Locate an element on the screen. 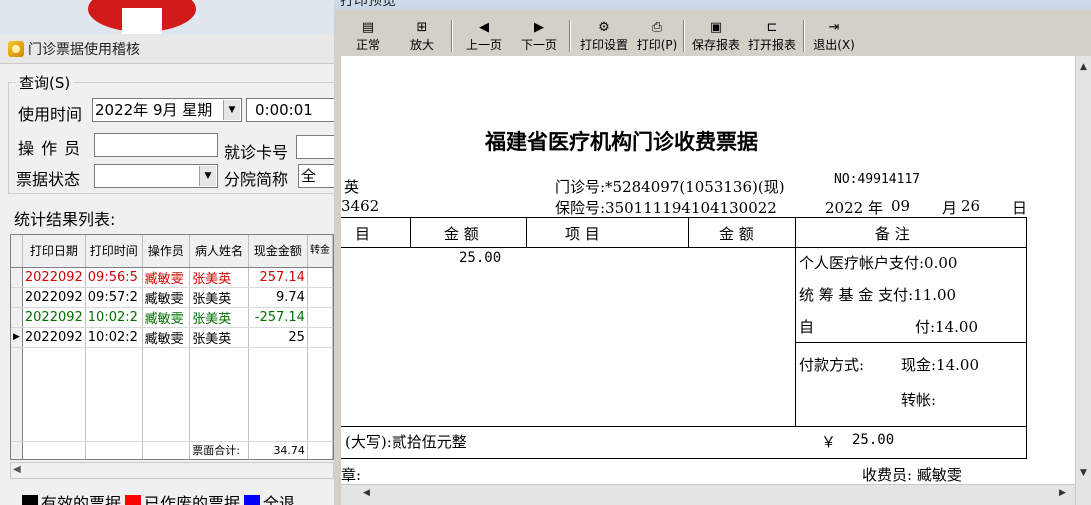 The image size is (1091, 505). scroll-down-icon: ▼ is located at coordinates (1083, 473).